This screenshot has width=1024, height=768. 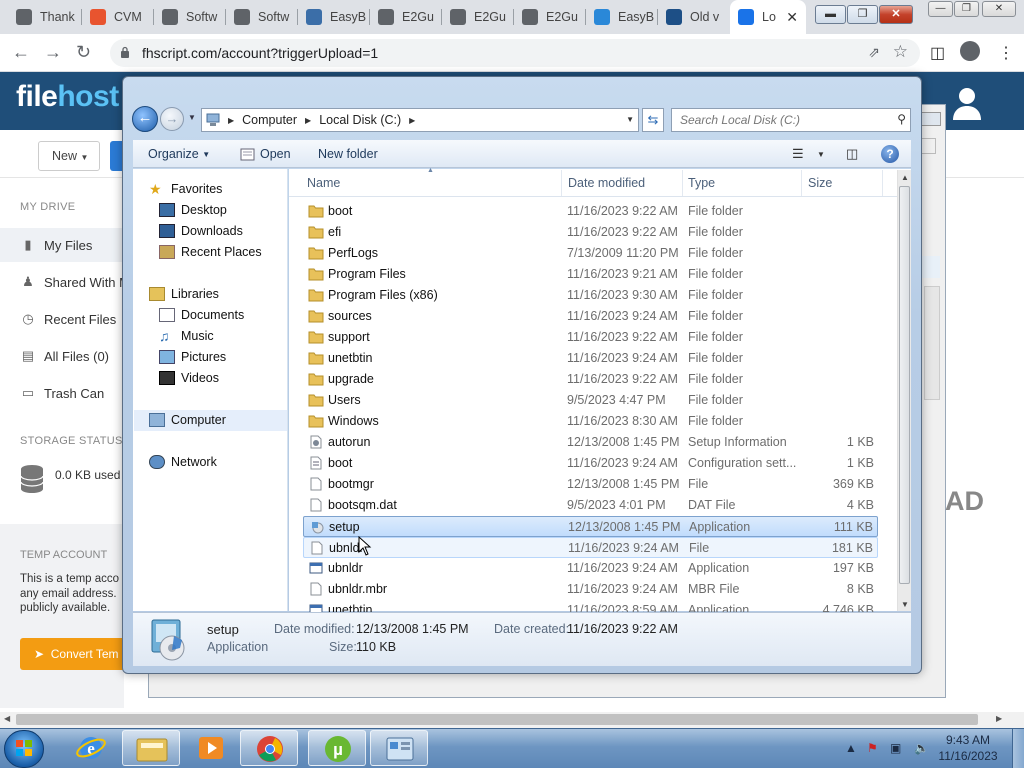 What do you see at coordinates (830, 14) in the screenshot?
I see `dialog-minimize-button: ▬` at bounding box center [830, 14].